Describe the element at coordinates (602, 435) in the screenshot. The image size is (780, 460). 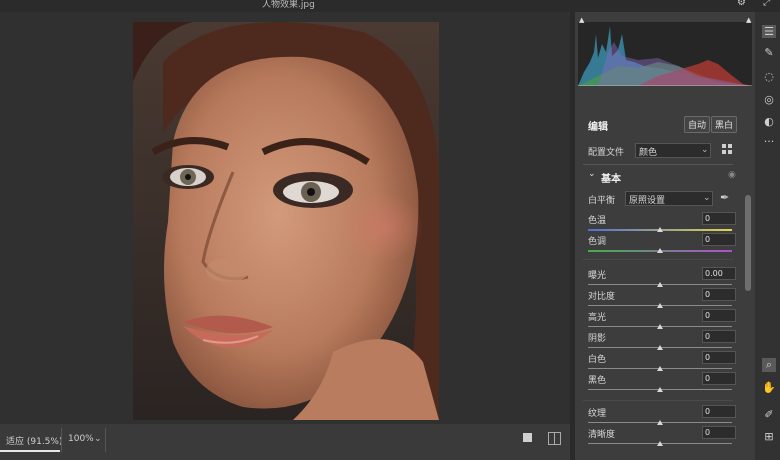
I see `slider-label: 清晰度` at that location.